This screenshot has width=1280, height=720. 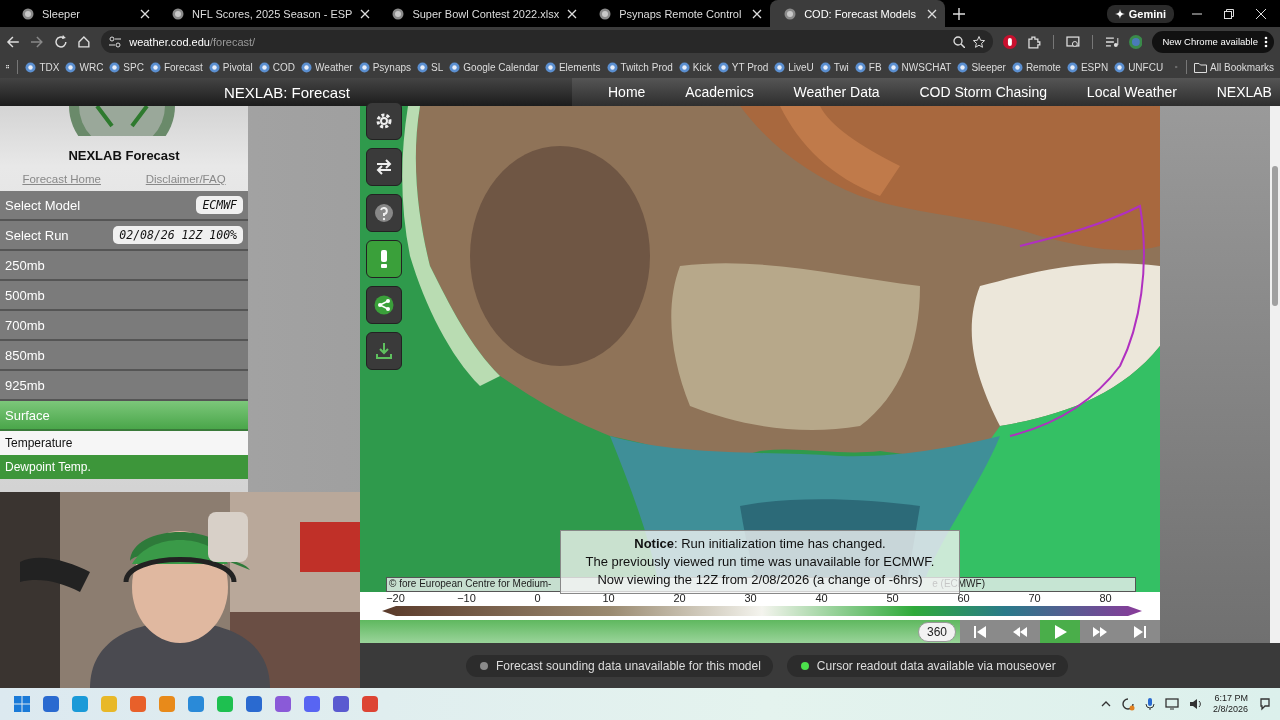 What do you see at coordinates (430, 67) in the screenshot?
I see `bookmark: SL` at bounding box center [430, 67].